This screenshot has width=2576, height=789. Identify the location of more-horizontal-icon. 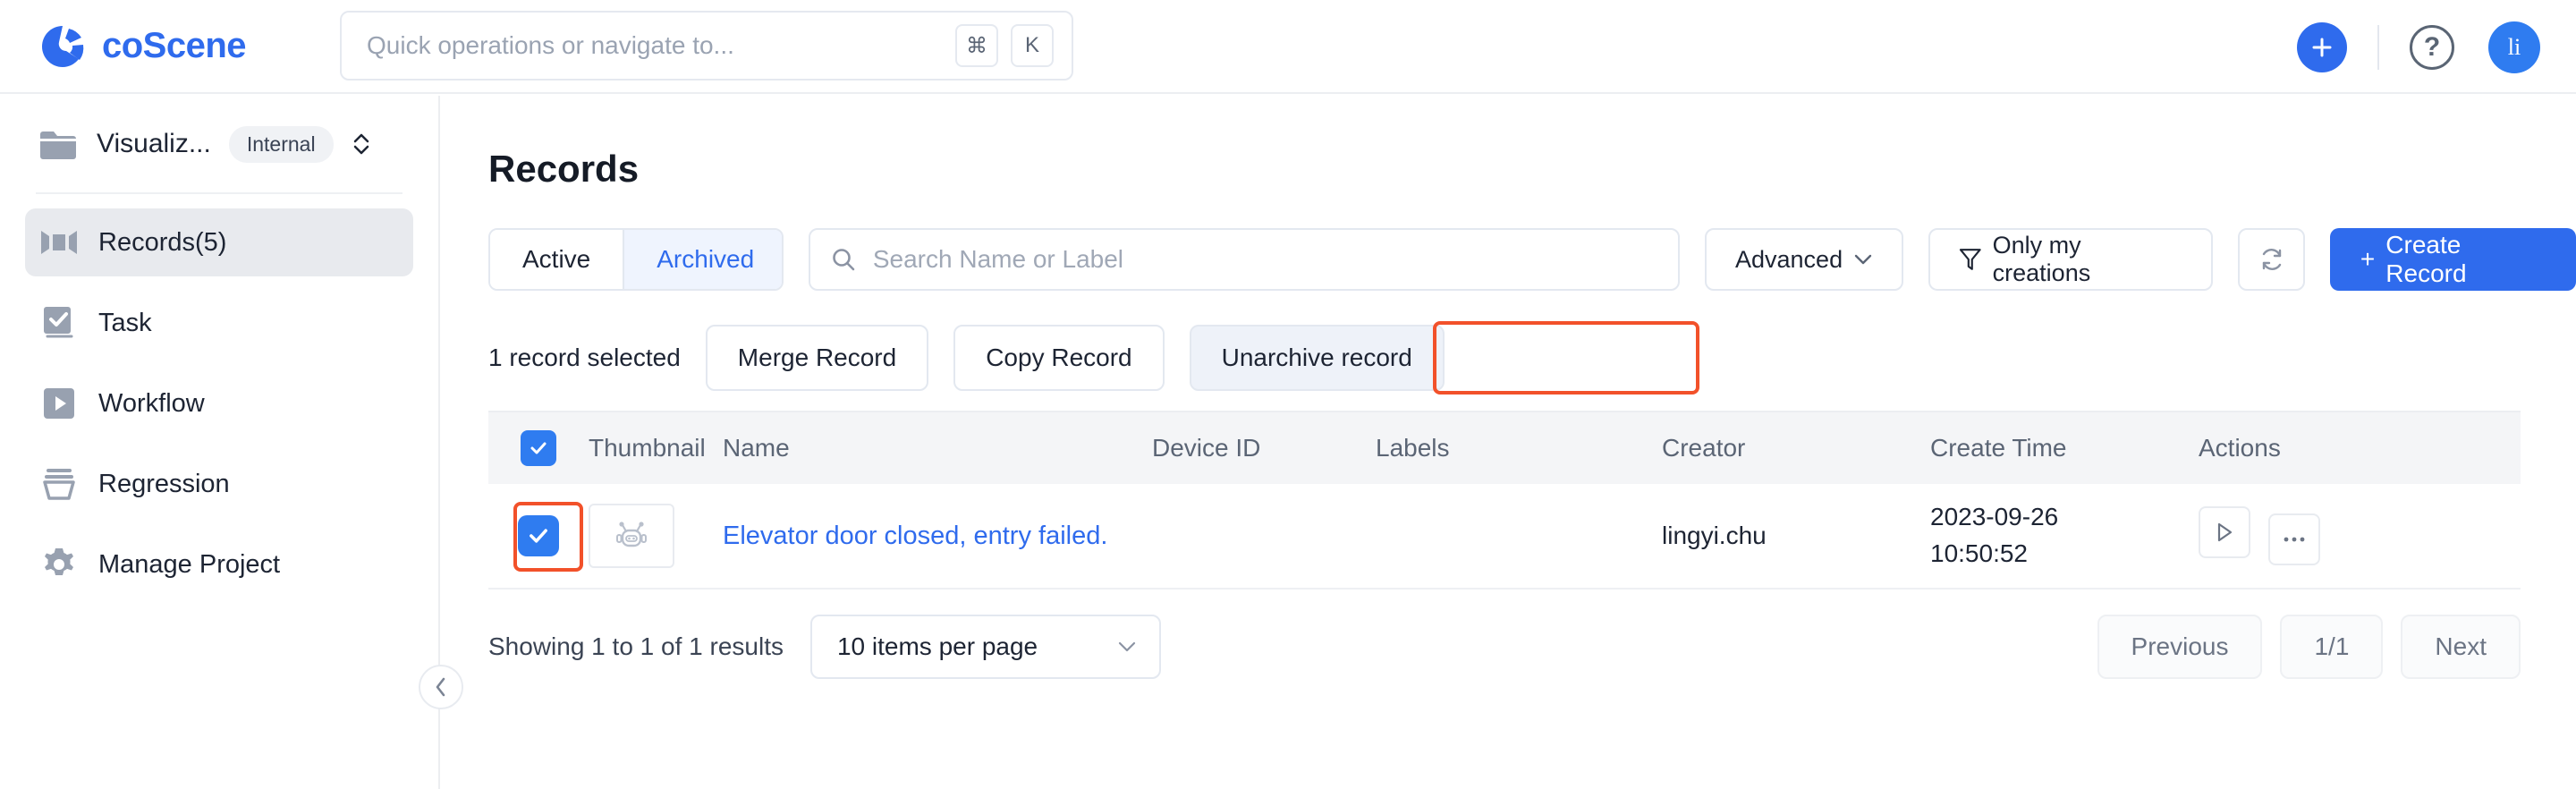
(2294, 539).